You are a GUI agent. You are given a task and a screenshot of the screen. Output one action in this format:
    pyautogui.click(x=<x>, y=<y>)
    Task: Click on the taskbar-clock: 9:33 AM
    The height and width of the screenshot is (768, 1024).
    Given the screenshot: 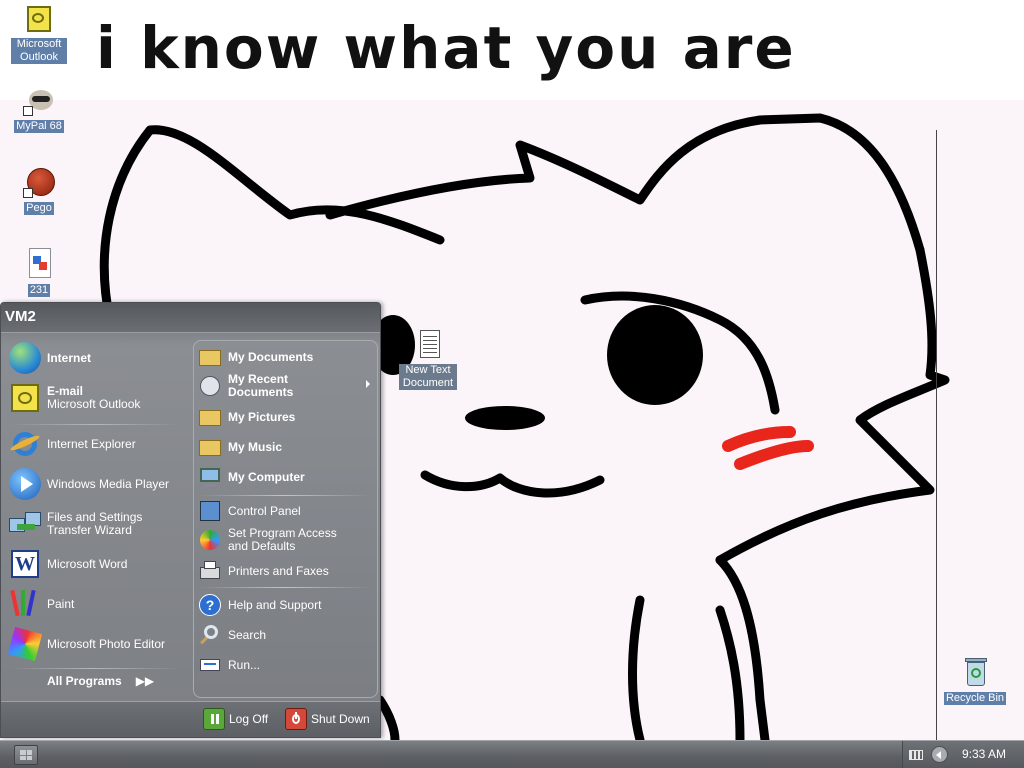 What is the action you would take?
    pyautogui.click(x=984, y=754)
    